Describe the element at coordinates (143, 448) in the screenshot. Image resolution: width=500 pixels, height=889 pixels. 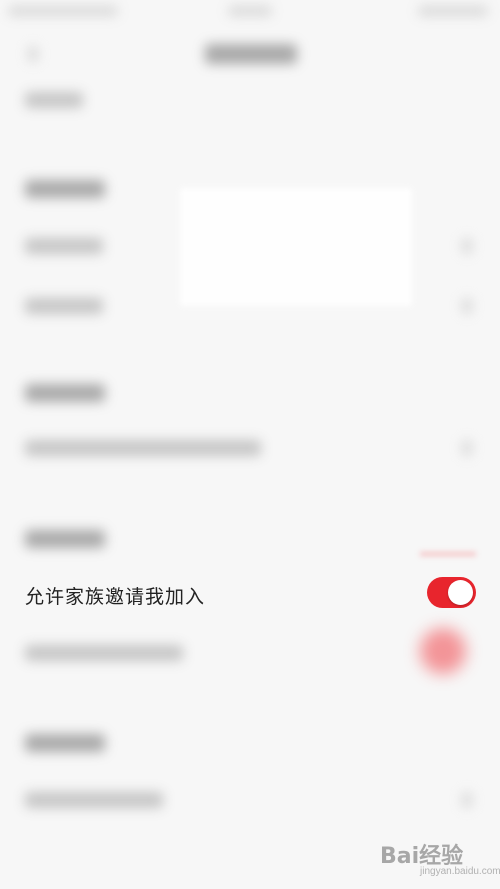
I see `row-4-blur` at that location.